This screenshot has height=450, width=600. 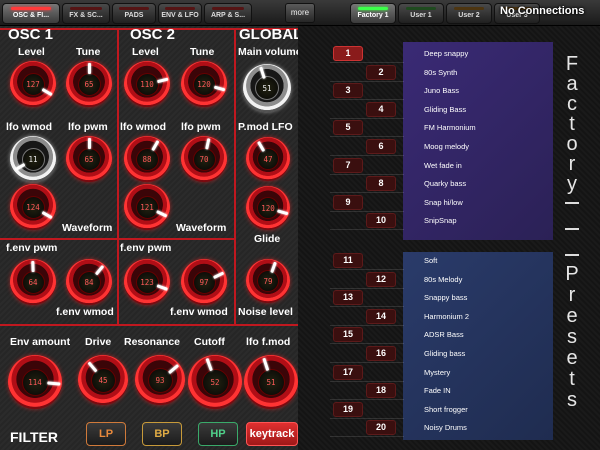 What do you see at coordinates (437, 390) in the screenshot?
I see `preset-name: Fade IN` at bounding box center [437, 390].